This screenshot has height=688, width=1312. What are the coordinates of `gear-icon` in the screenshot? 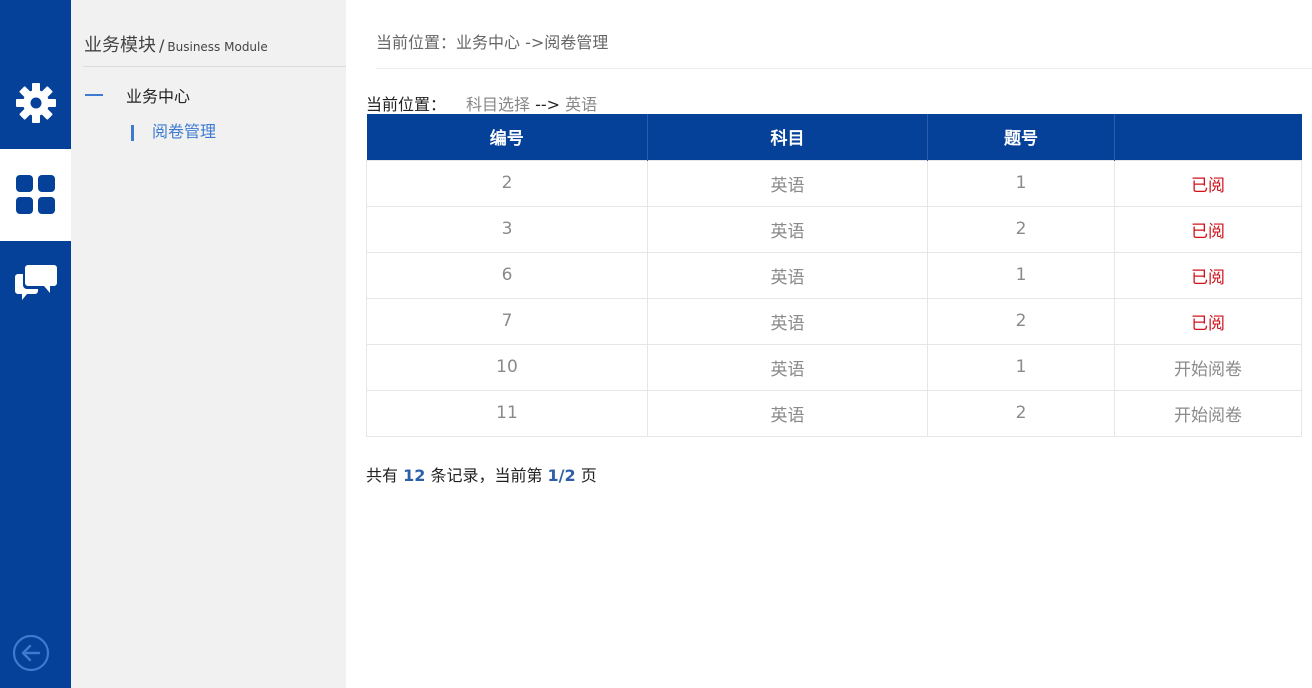 It's located at (35, 103).